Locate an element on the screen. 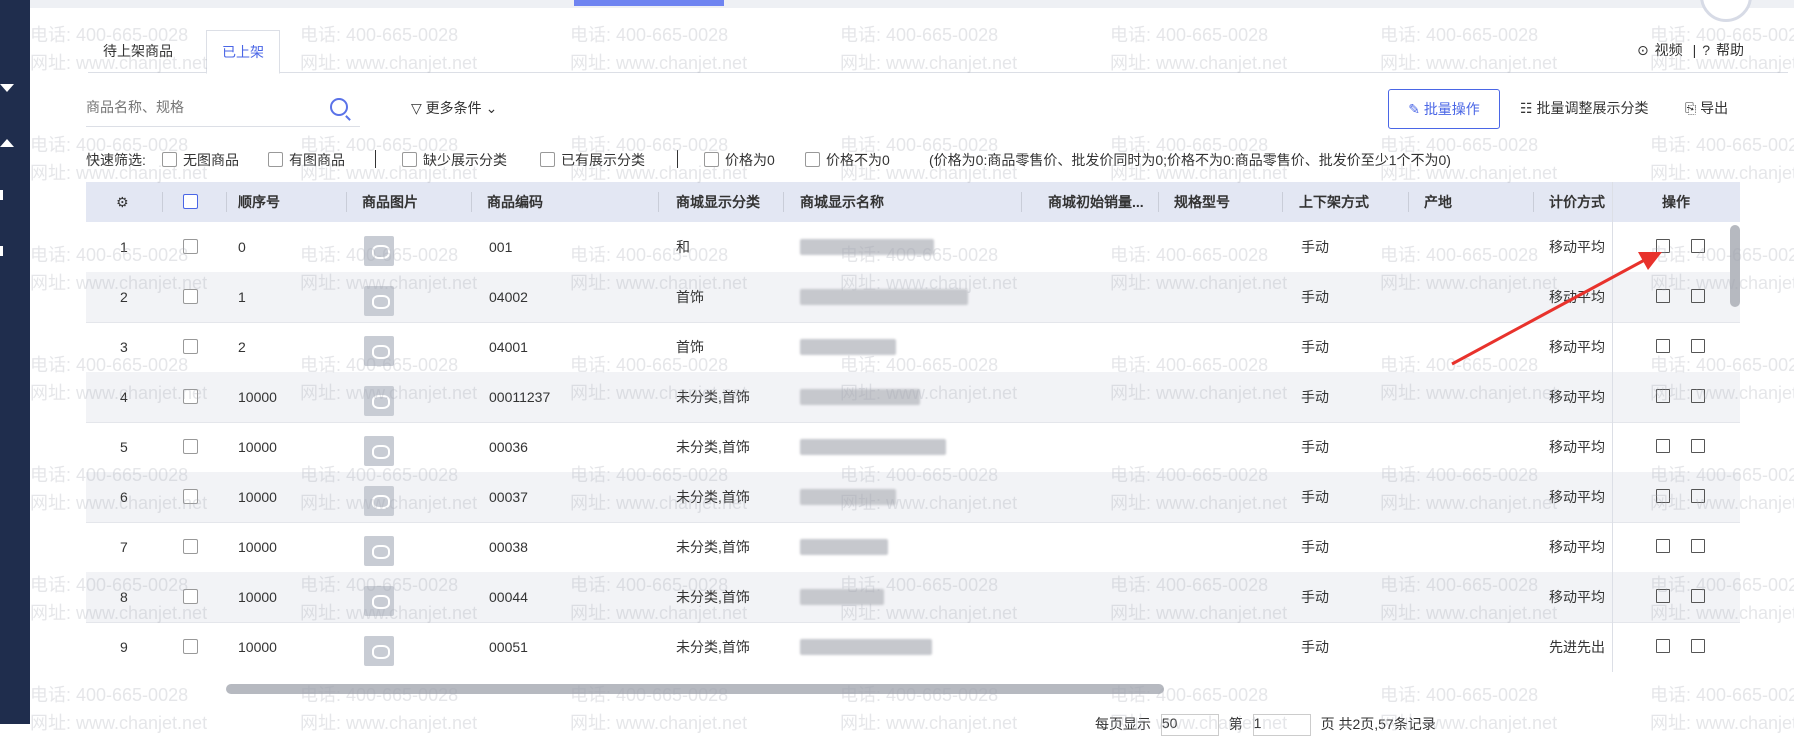 This screenshot has width=1794, height=738. horizontal-scrollbar is located at coordinates (695, 689).